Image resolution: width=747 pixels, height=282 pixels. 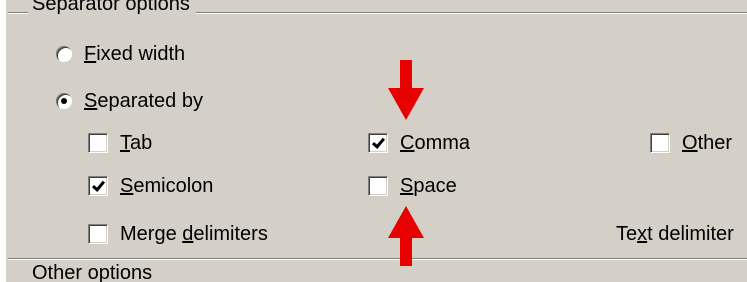 What do you see at coordinates (136, 142) in the screenshot?
I see `tab-label: Tab` at bounding box center [136, 142].